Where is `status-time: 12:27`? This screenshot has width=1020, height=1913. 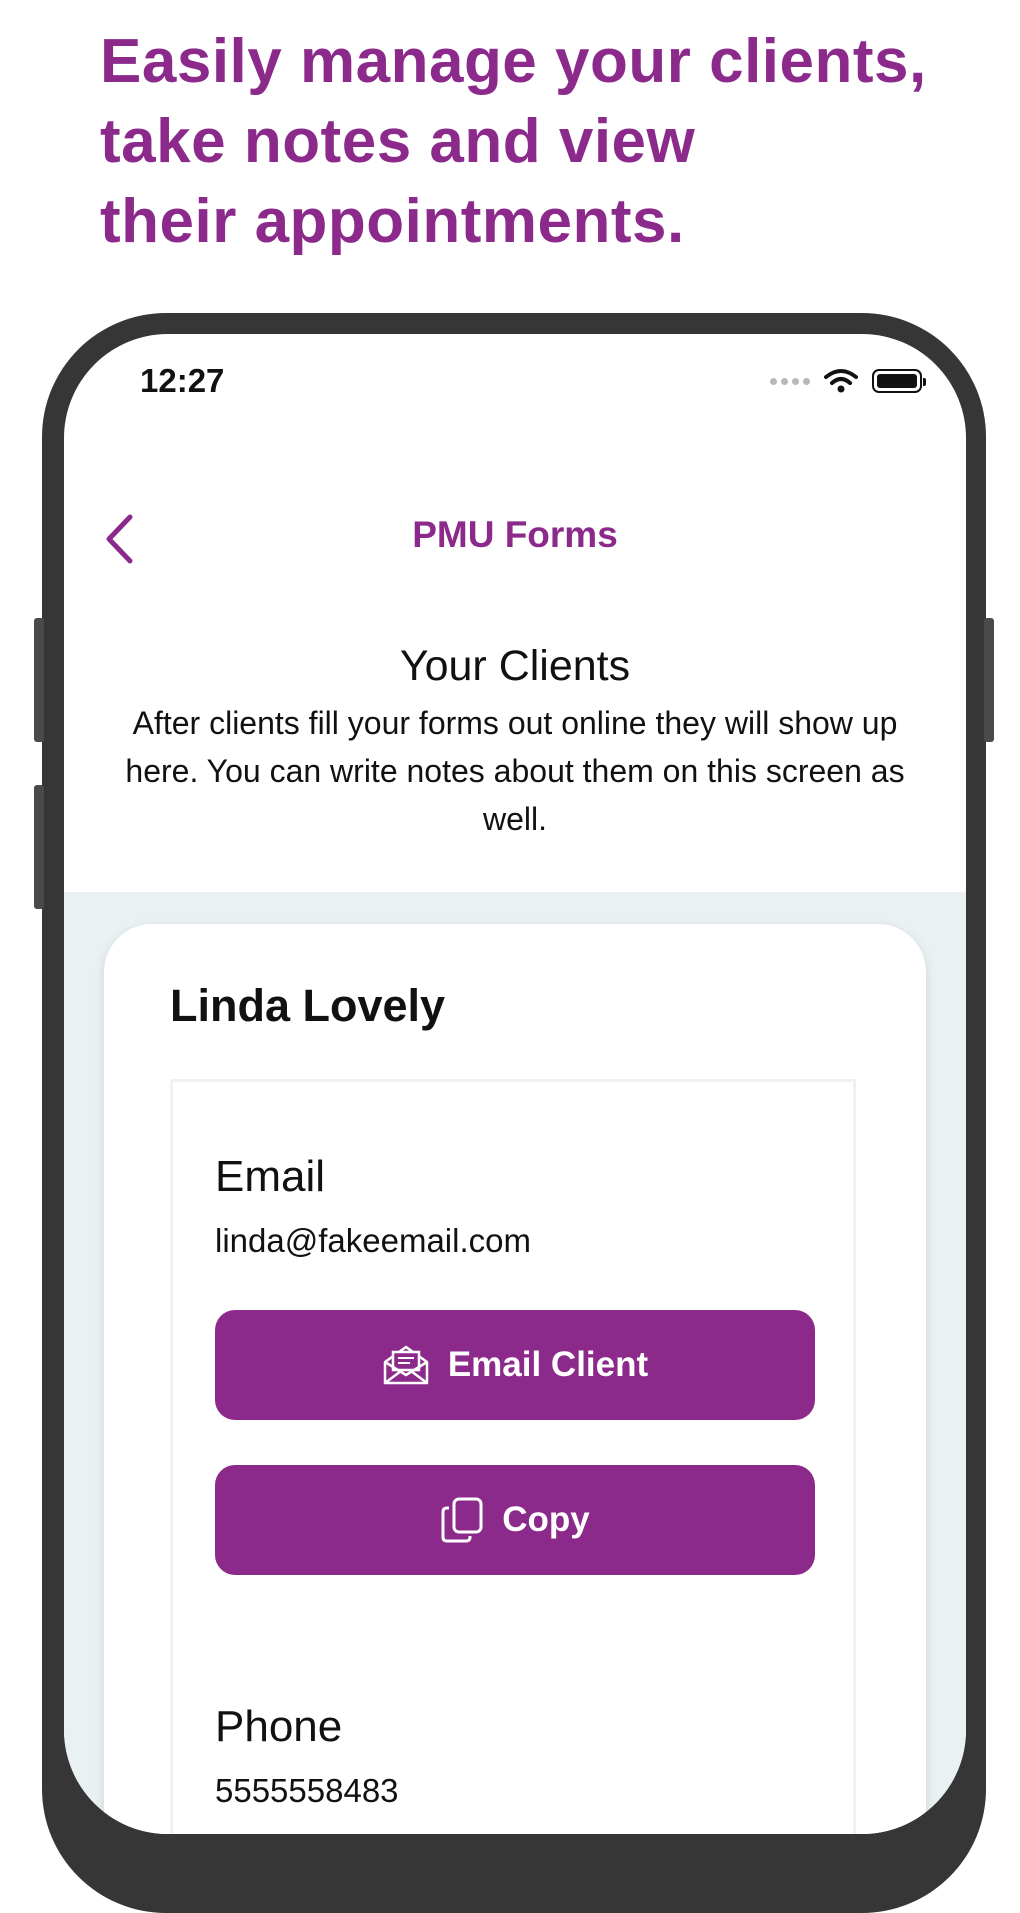
status-time: 12:27 is located at coordinates (182, 380).